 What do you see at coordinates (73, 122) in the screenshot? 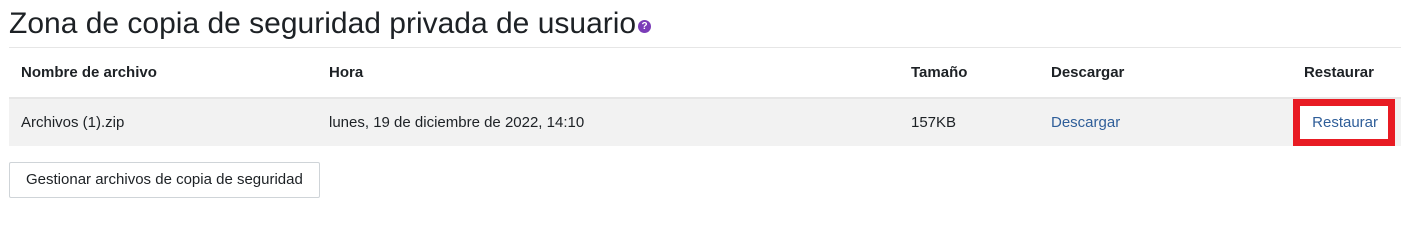
I see `cell-filename: Archivos (1).zip` at bounding box center [73, 122].